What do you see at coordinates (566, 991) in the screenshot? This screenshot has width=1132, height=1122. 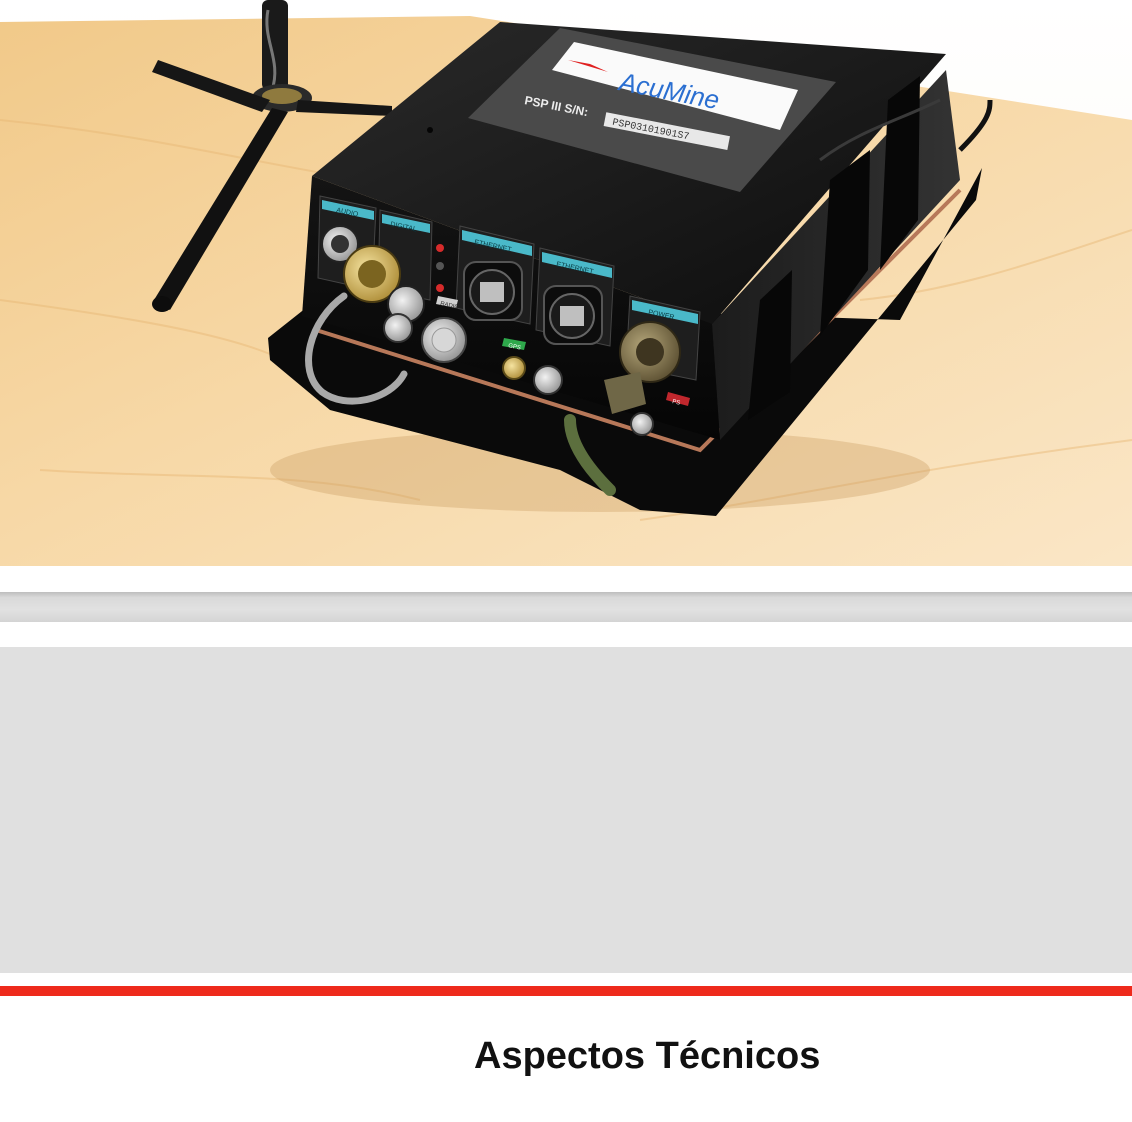 I see `red-accent-line` at bounding box center [566, 991].